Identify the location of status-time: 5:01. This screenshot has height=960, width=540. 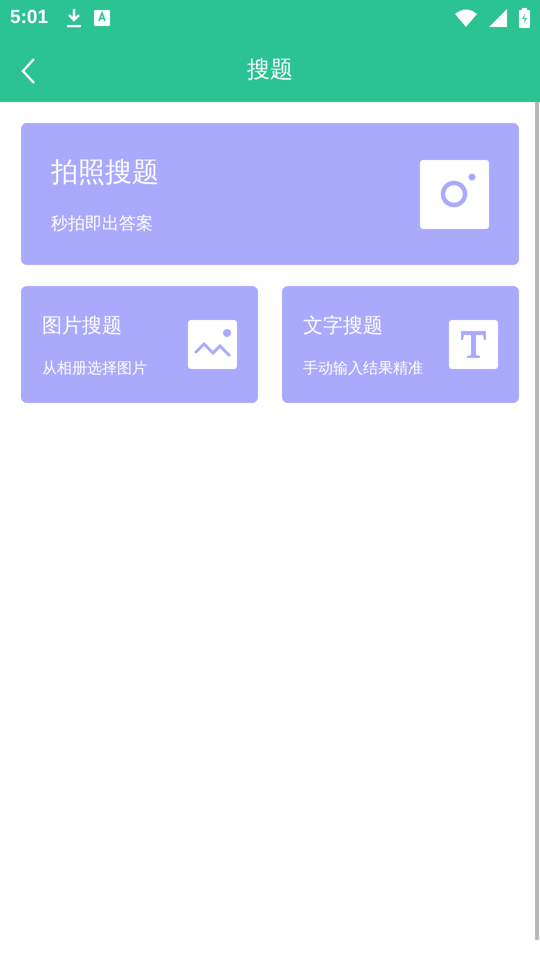
(29, 18).